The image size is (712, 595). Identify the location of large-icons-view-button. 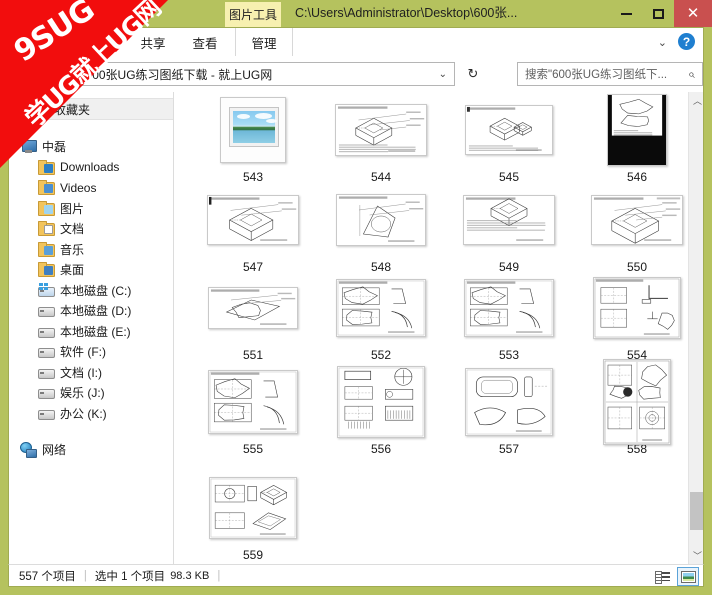
(688, 576).